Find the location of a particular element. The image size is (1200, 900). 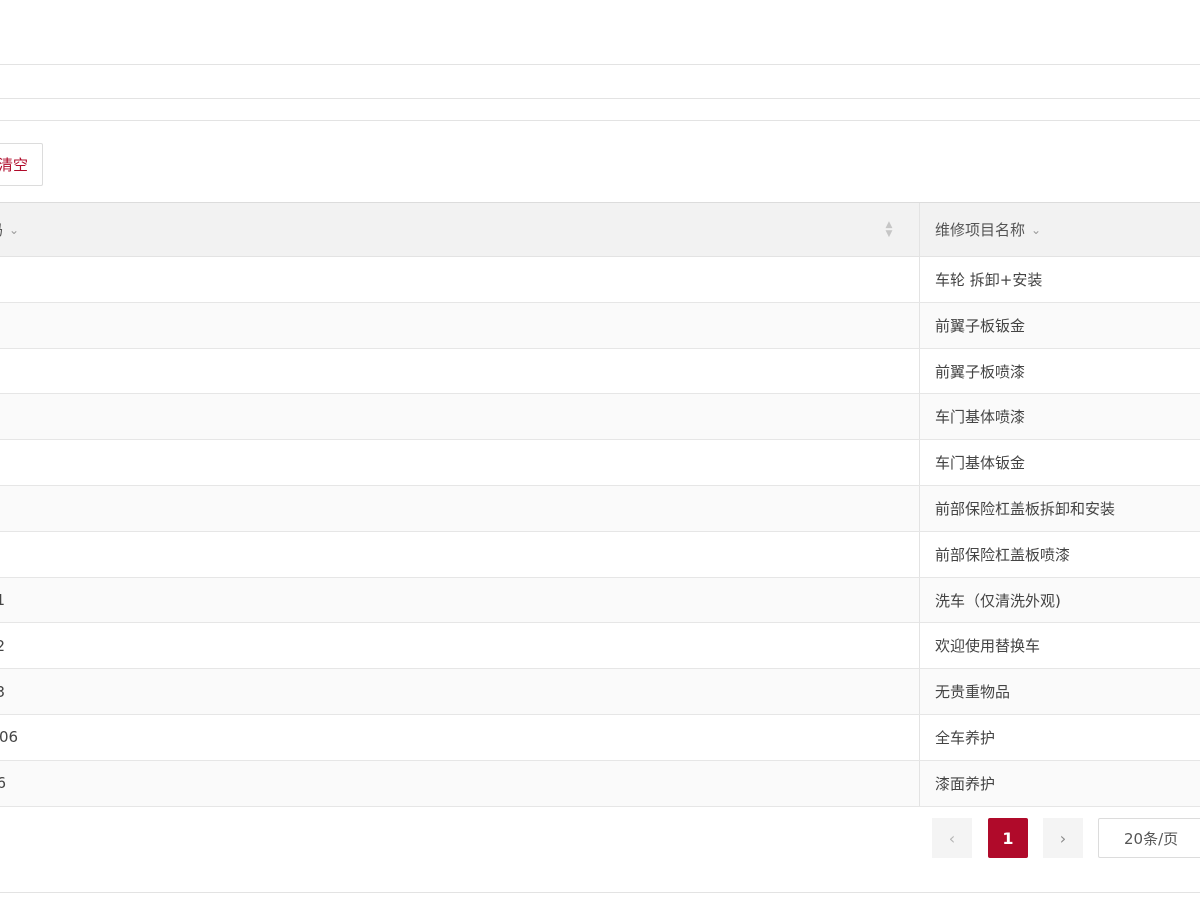

cell-name: 前翼子板钣金 is located at coordinates (980, 325).